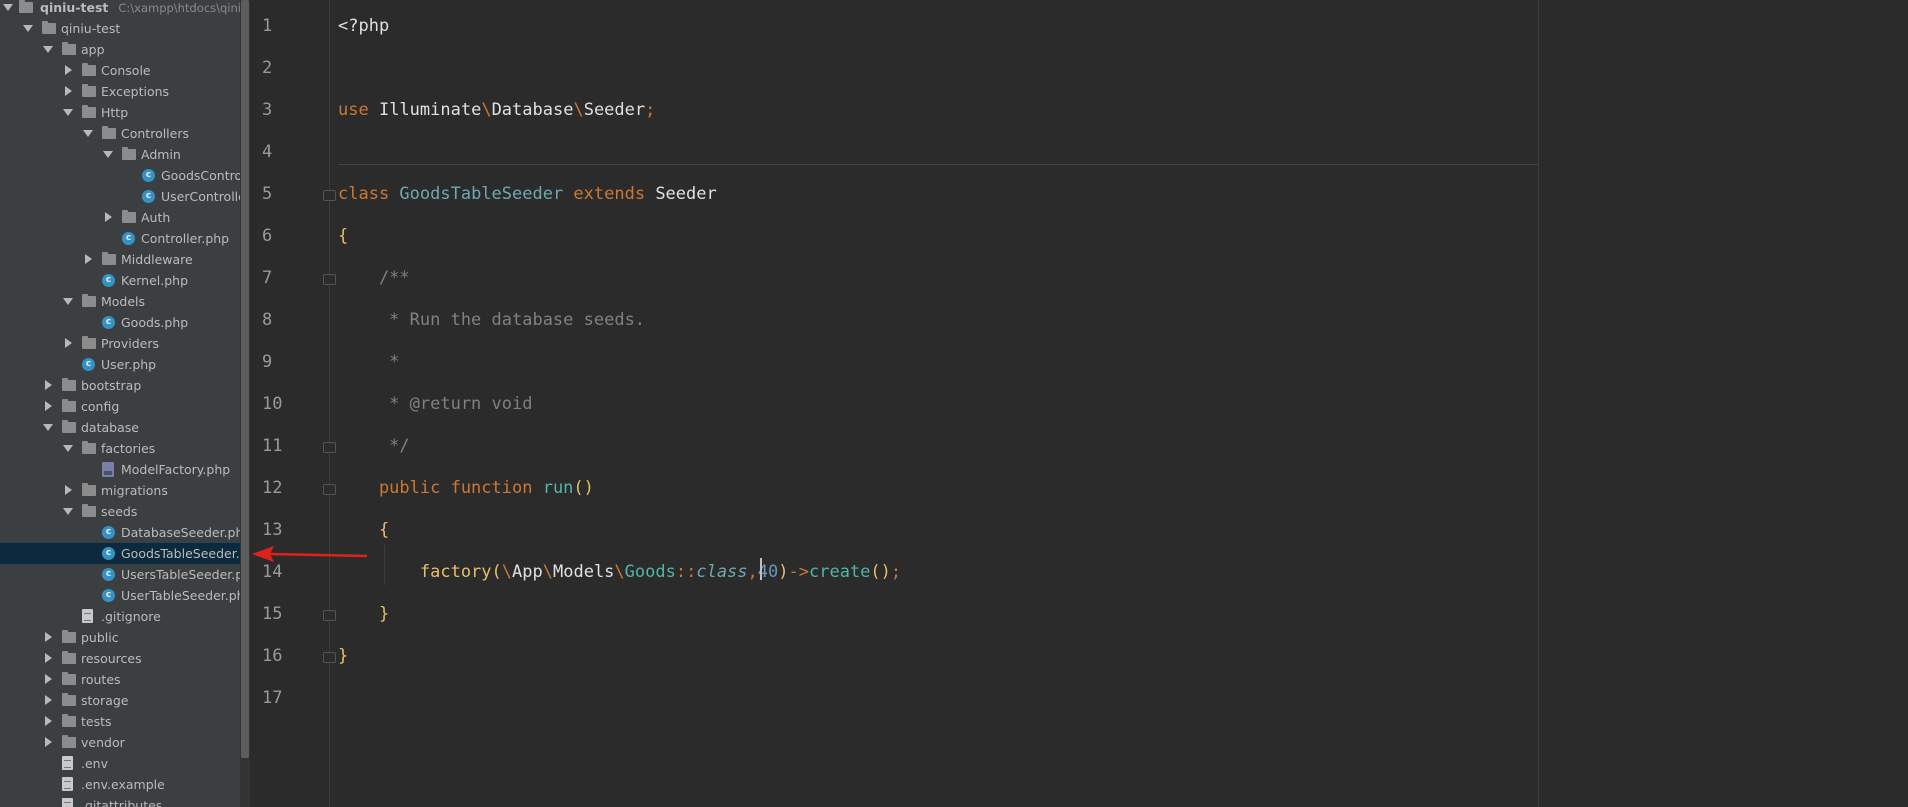 The width and height of the screenshot is (1908, 807). Describe the element at coordinates (120, 133) in the screenshot. I see `tree-item: Controllers` at that location.